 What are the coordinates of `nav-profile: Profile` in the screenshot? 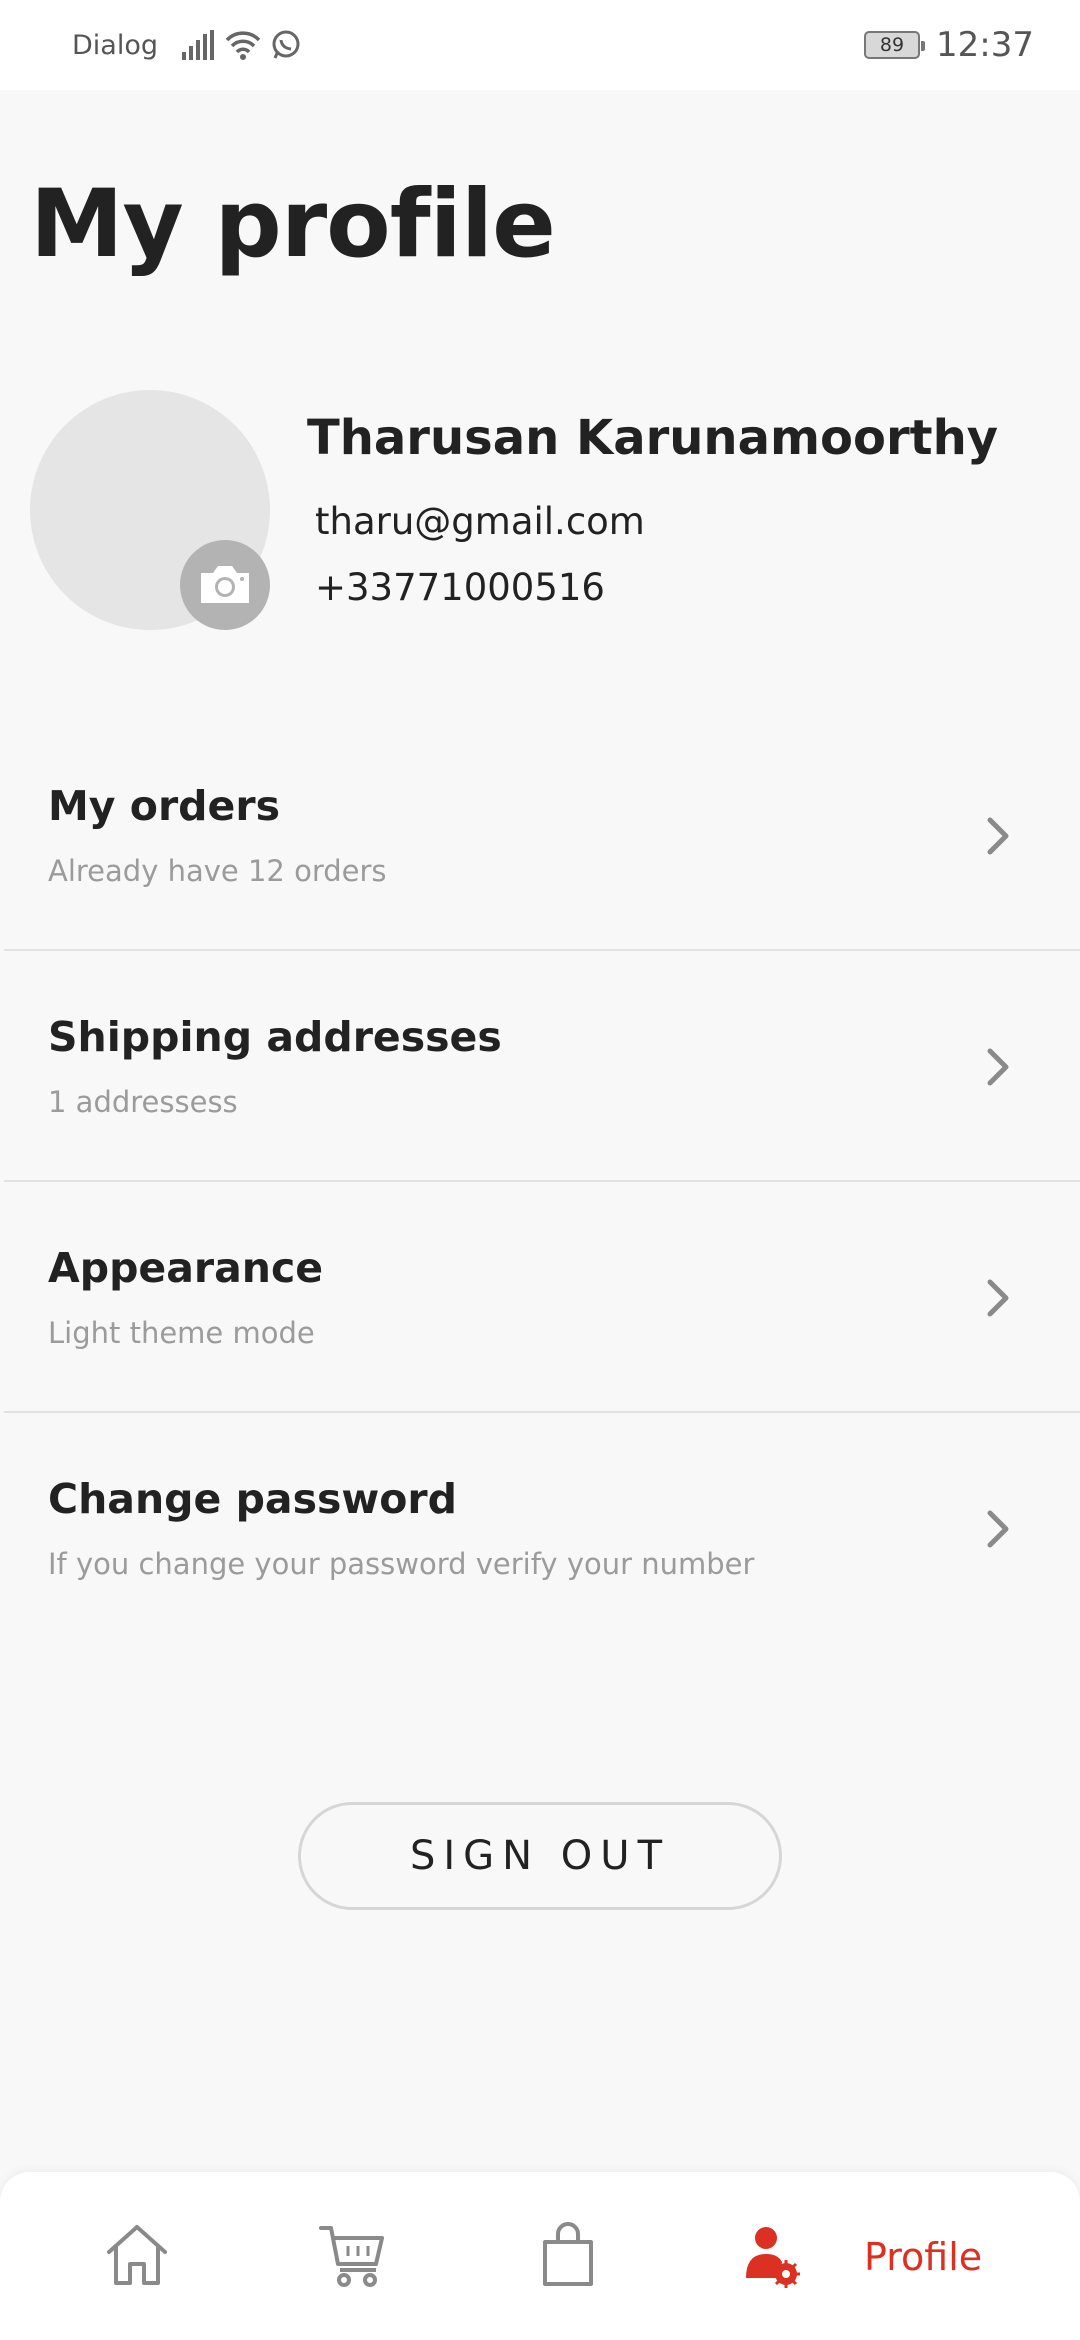 It's located at (874, 2257).